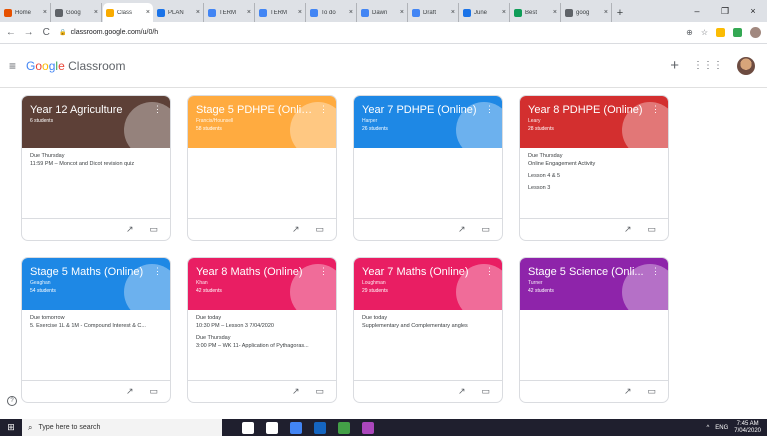 Image resolution: width=767 pixels, height=436 pixels. What do you see at coordinates (707, 428) in the screenshot?
I see `tray-up-arrow-icon: ^` at bounding box center [707, 428].